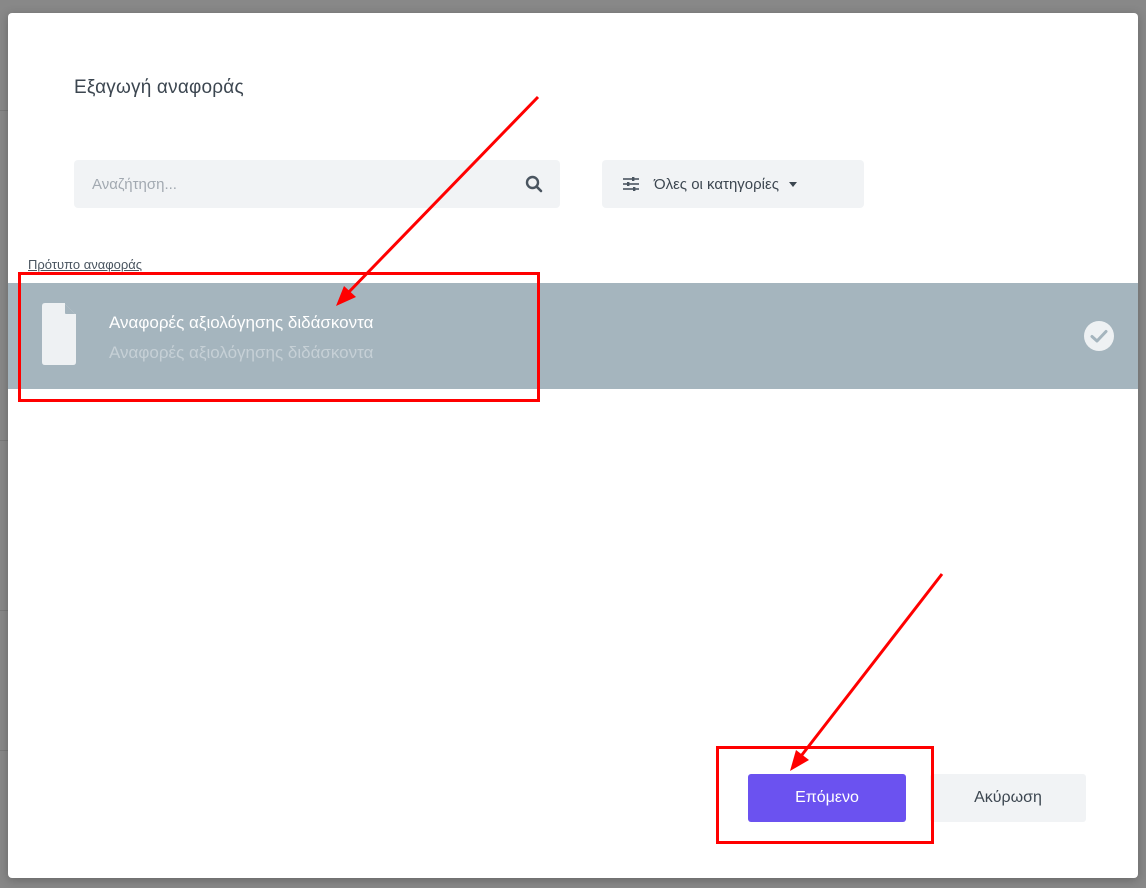  What do you see at coordinates (827, 798) in the screenshot?
I see `next-button: Επόμενο` at bounding box center [827, 798].